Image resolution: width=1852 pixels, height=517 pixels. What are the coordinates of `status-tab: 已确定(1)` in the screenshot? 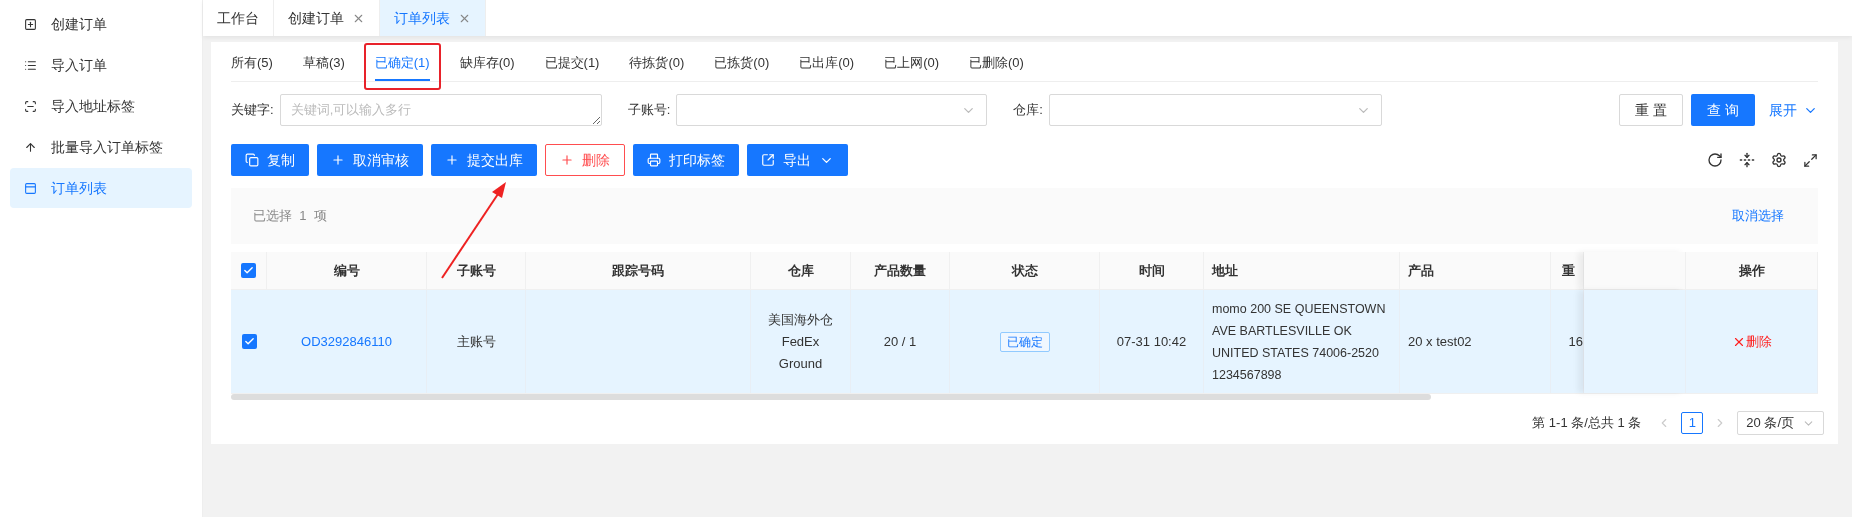 It's located at (402, 64).